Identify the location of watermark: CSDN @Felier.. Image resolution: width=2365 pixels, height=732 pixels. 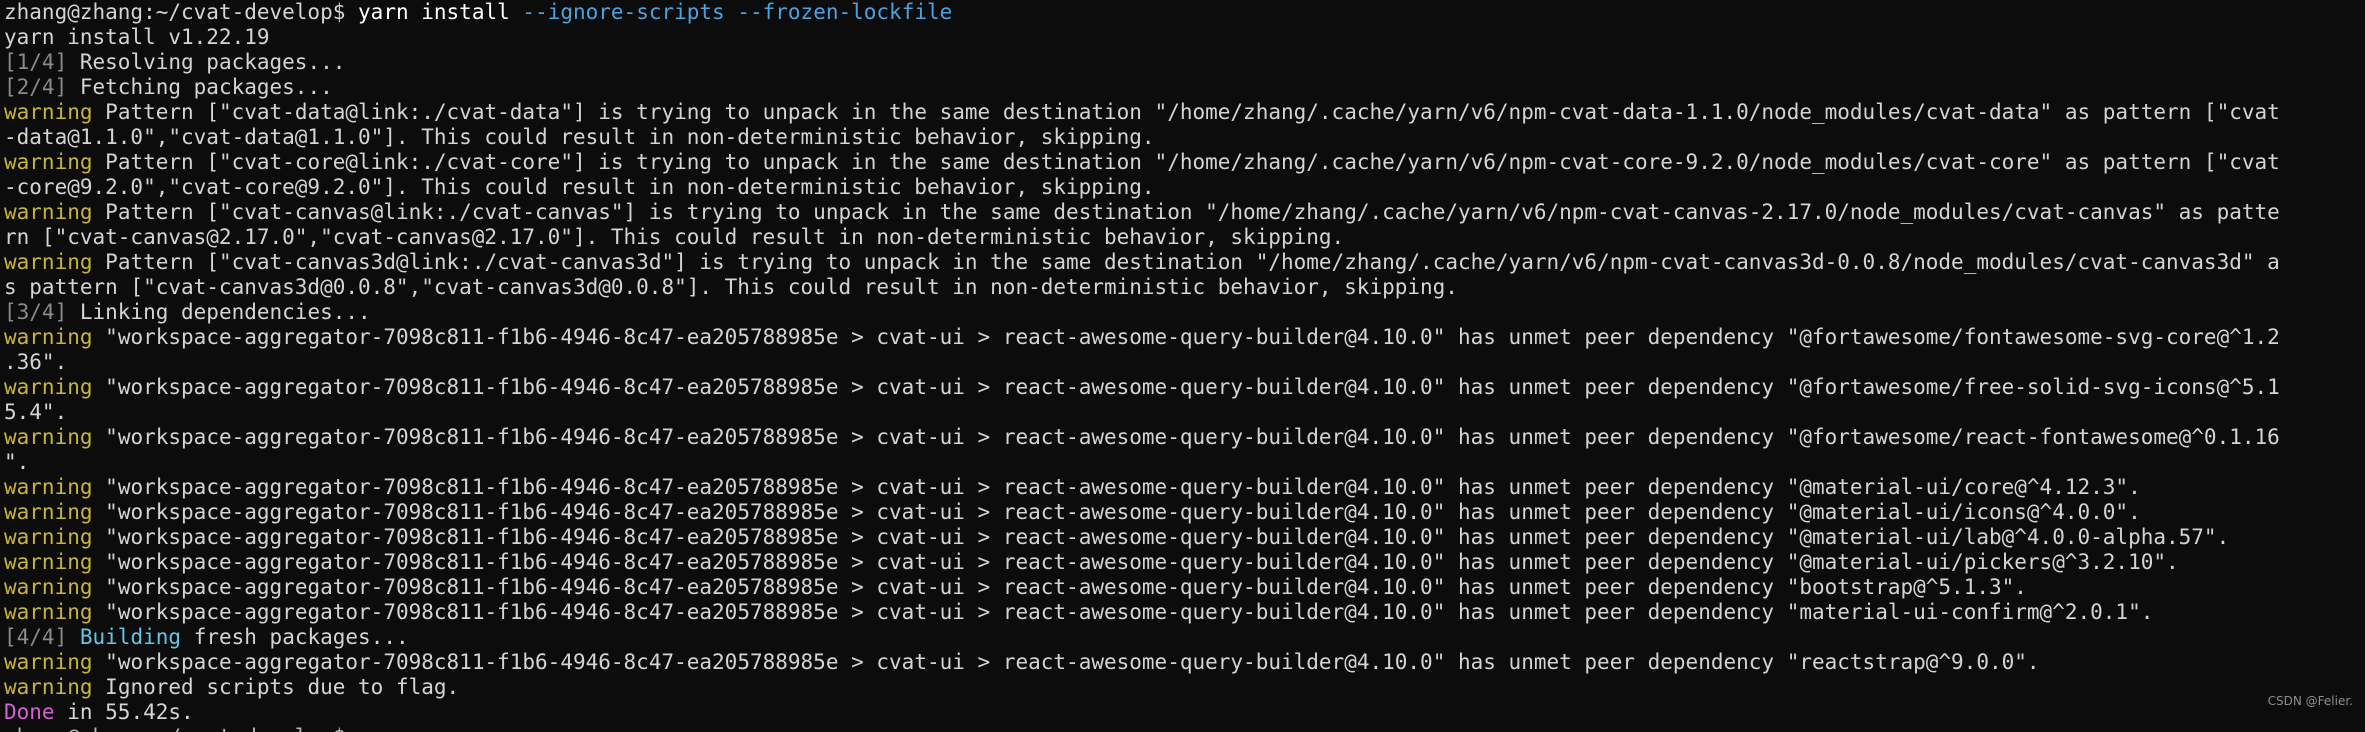
(2310, 701).